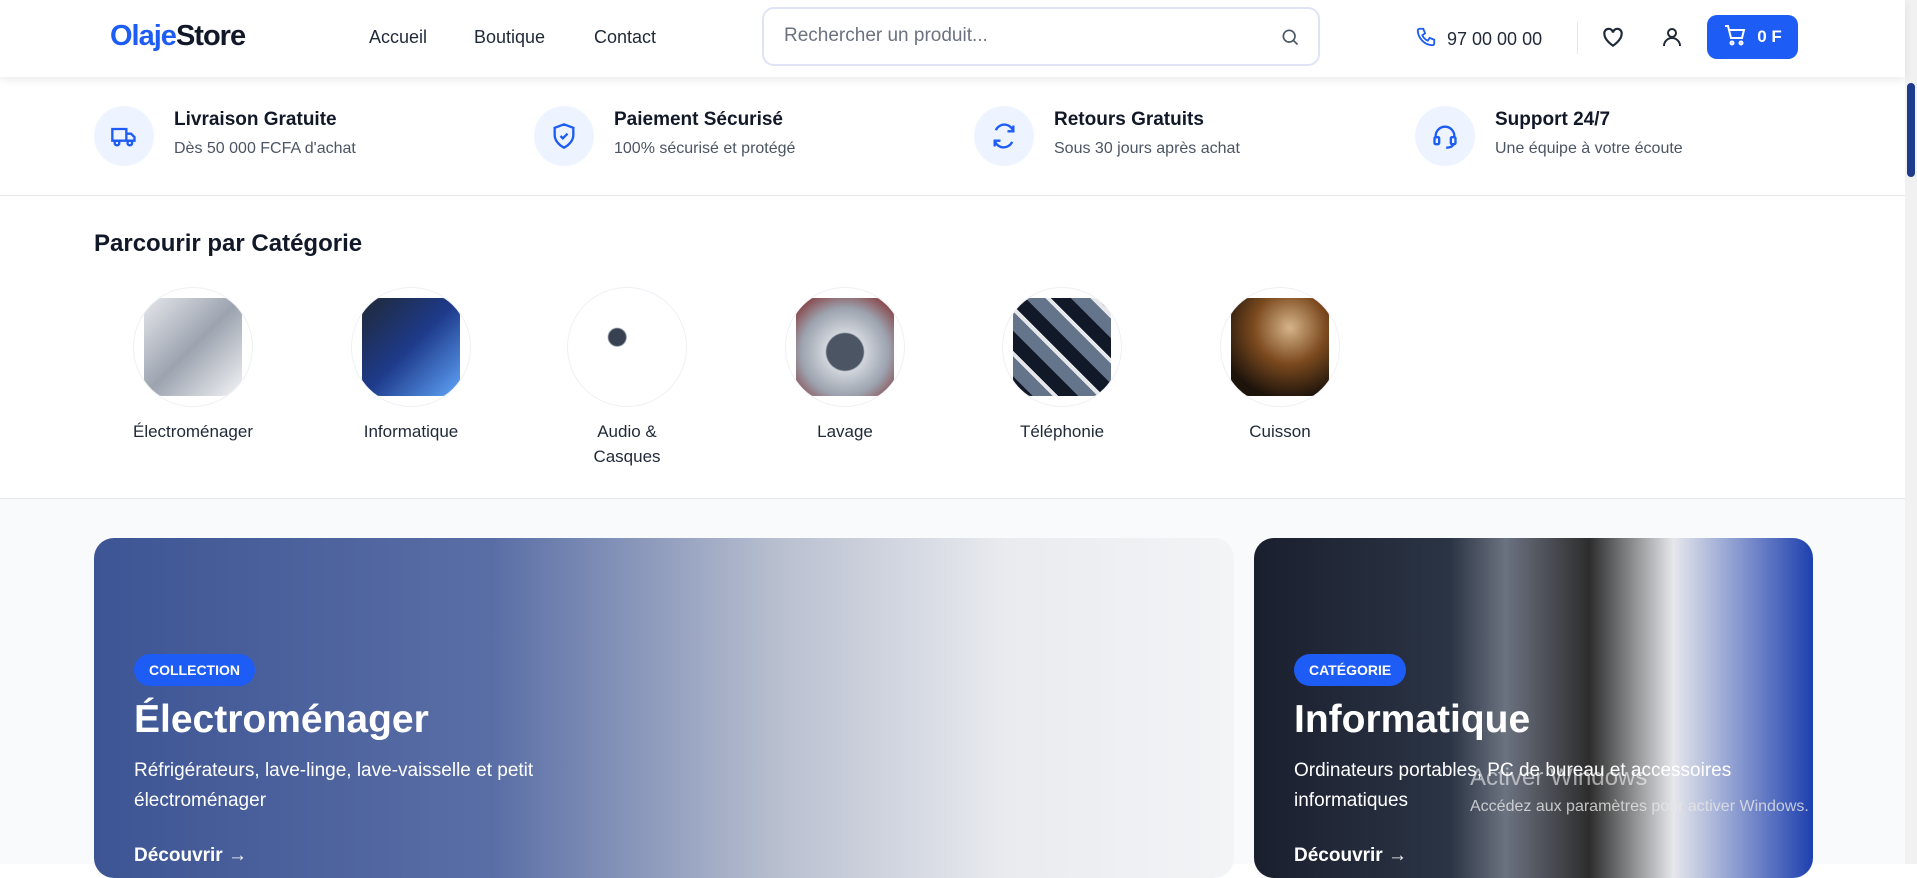 The image size is (1917, 878). I want to click on banner-badge: COLLECTION, so click(194, 670).